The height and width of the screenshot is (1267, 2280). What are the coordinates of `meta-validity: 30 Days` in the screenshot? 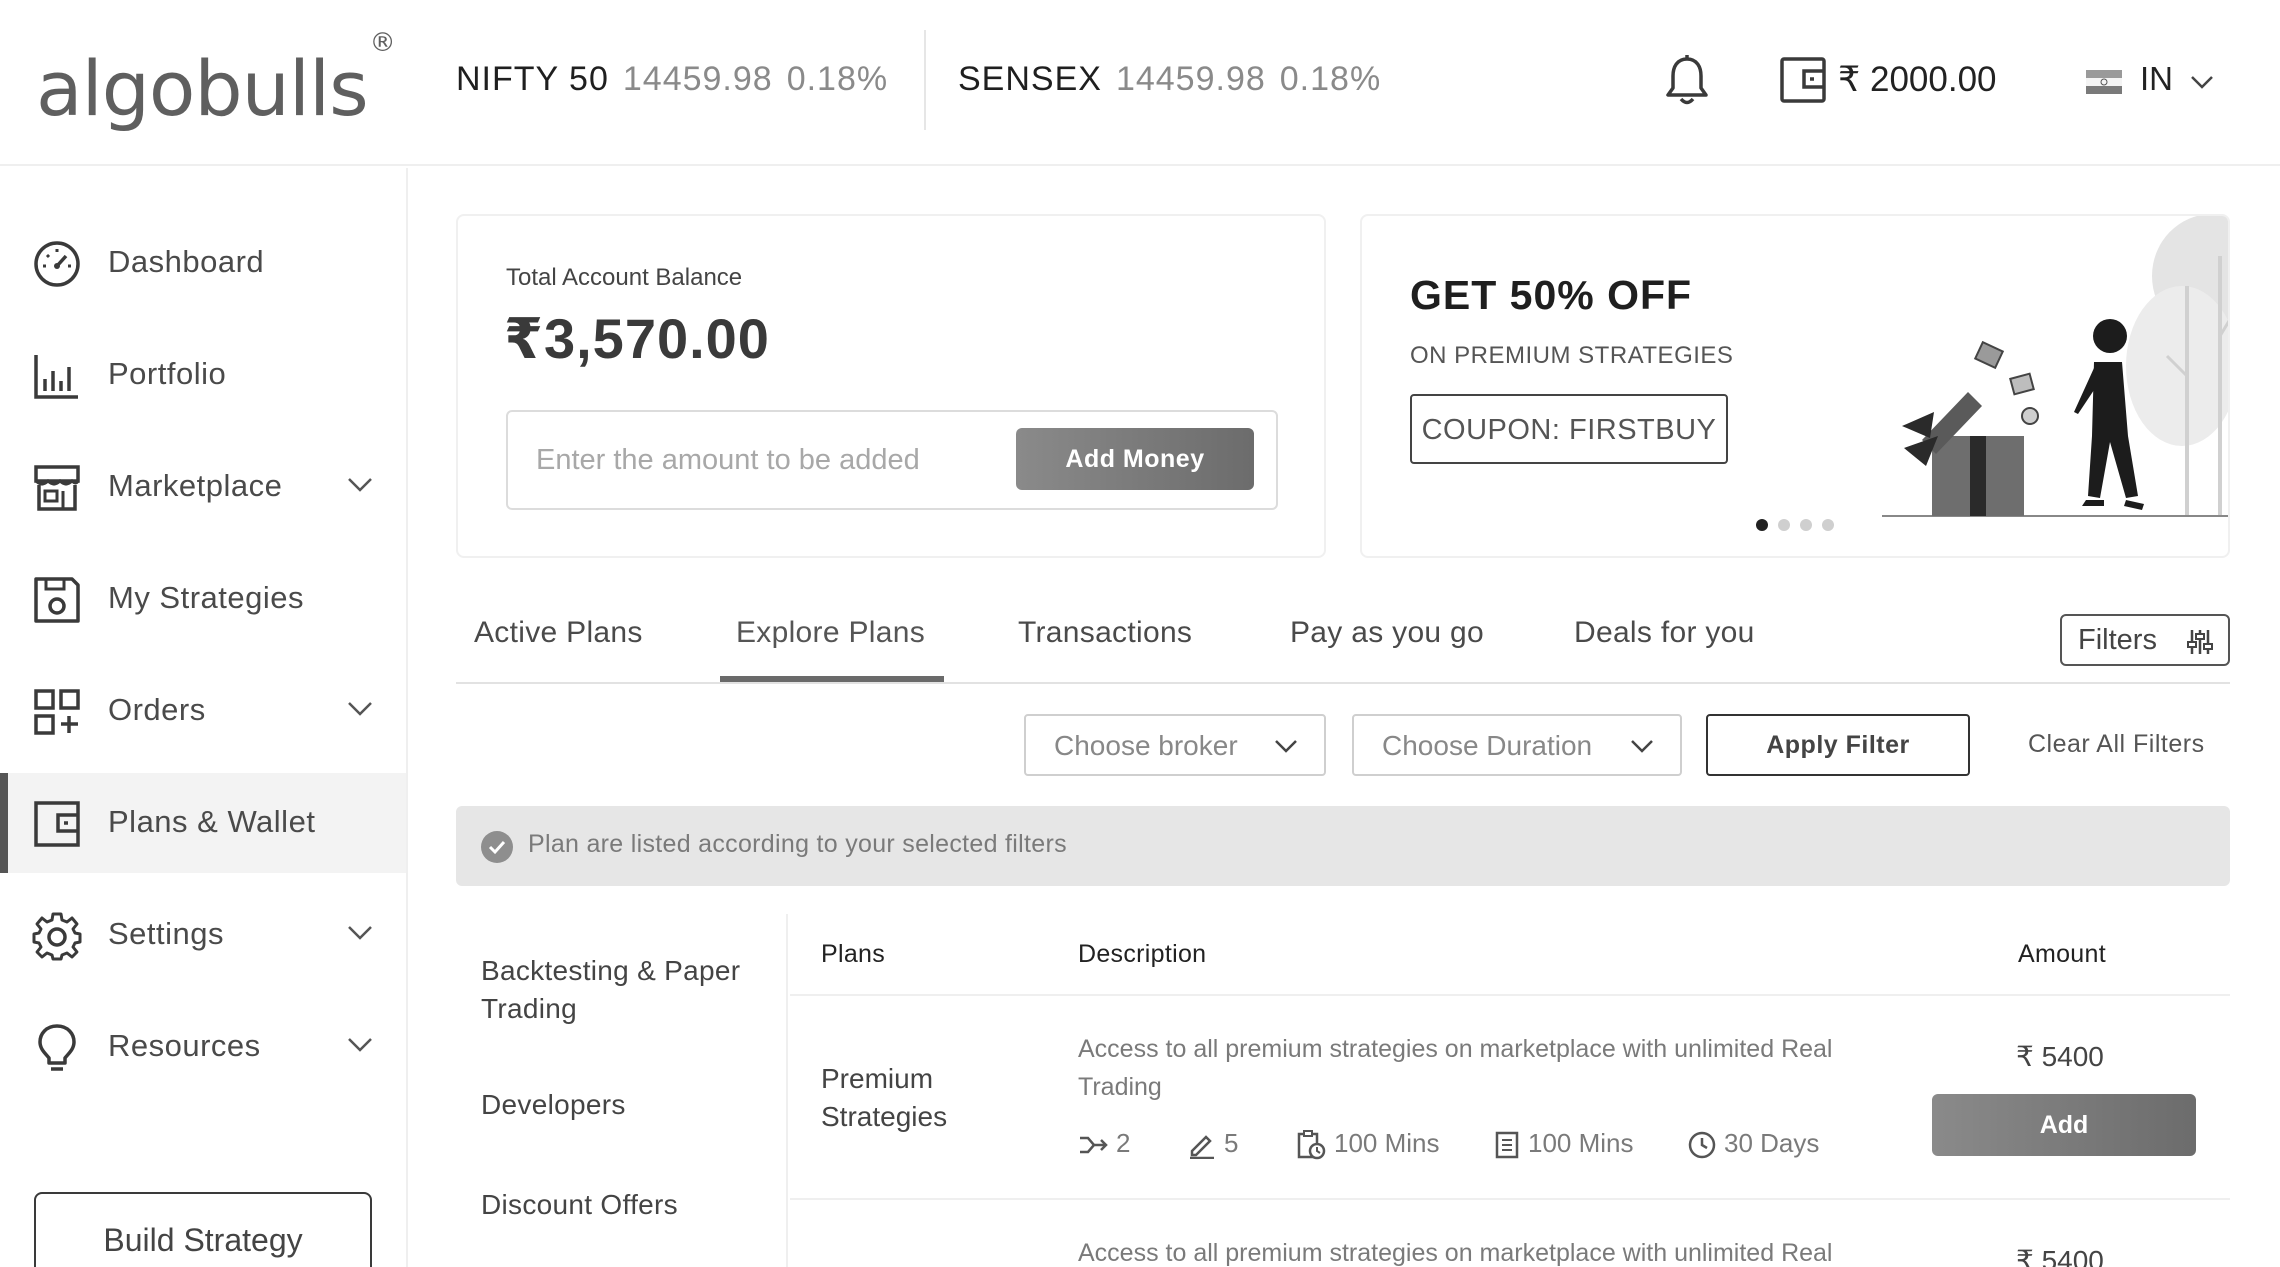 It's located at (1753, 1143).